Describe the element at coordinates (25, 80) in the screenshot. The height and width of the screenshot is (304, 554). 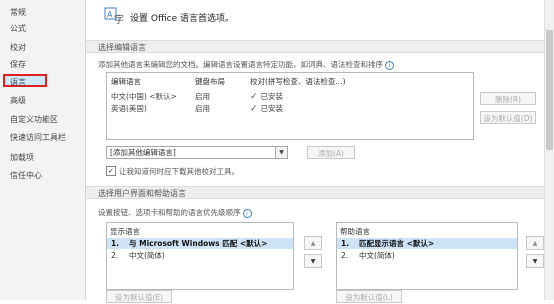
I see `sidebar-item-language: 语言` at that location.